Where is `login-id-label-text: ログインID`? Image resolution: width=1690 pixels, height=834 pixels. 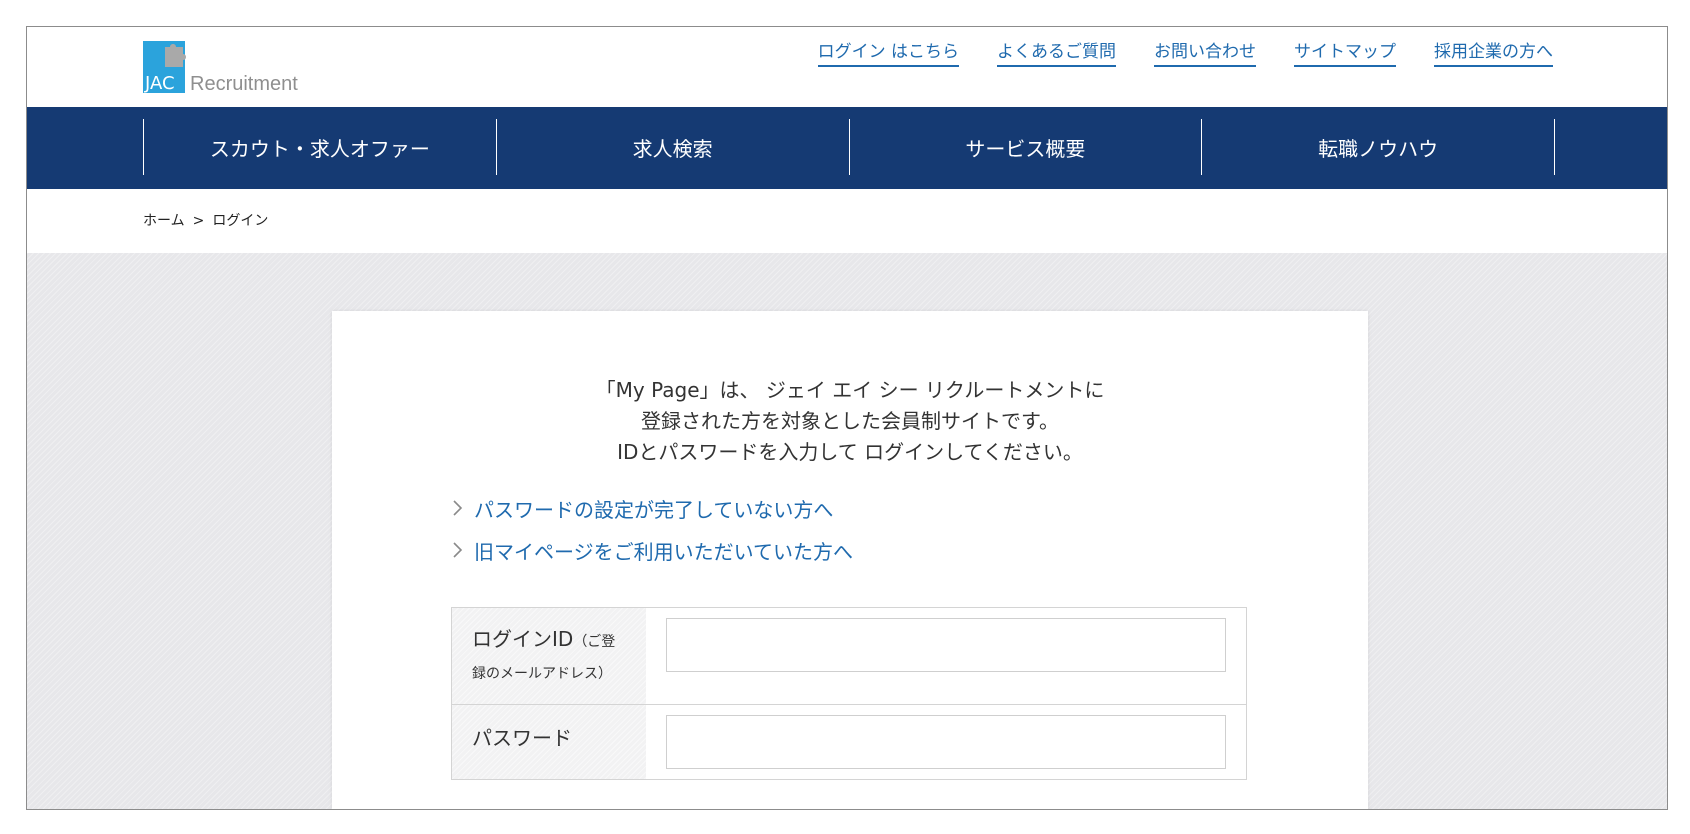
login-id-label-text: ログインID is located at coordinates (523, 639).